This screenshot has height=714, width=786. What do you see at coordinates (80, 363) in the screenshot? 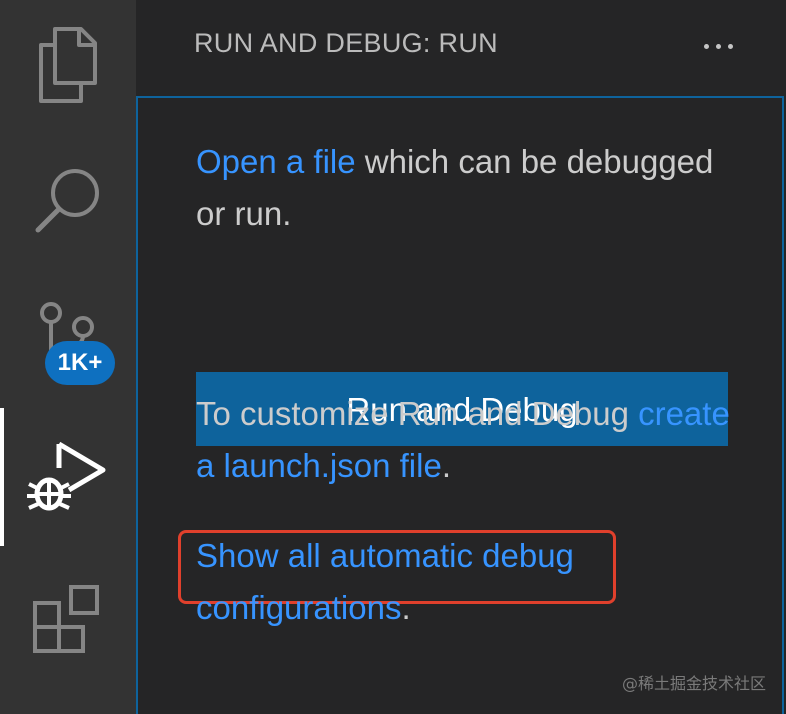
I see `source-control-badge: 1K+` at bounding box center [80, 363].